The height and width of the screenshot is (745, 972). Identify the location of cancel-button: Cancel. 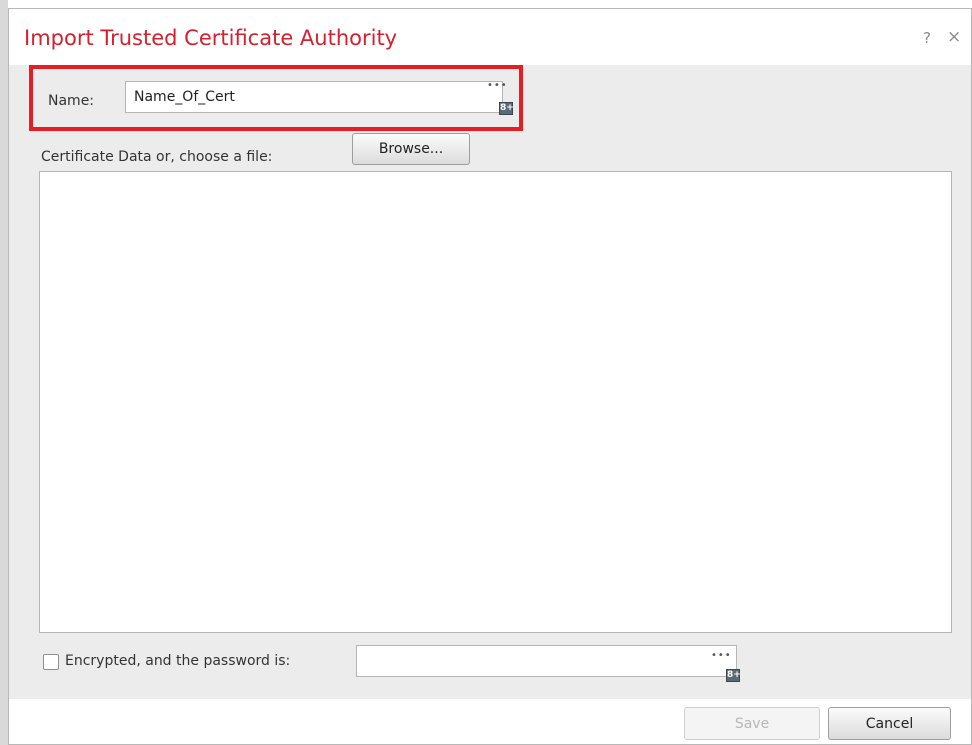
(889, 723).